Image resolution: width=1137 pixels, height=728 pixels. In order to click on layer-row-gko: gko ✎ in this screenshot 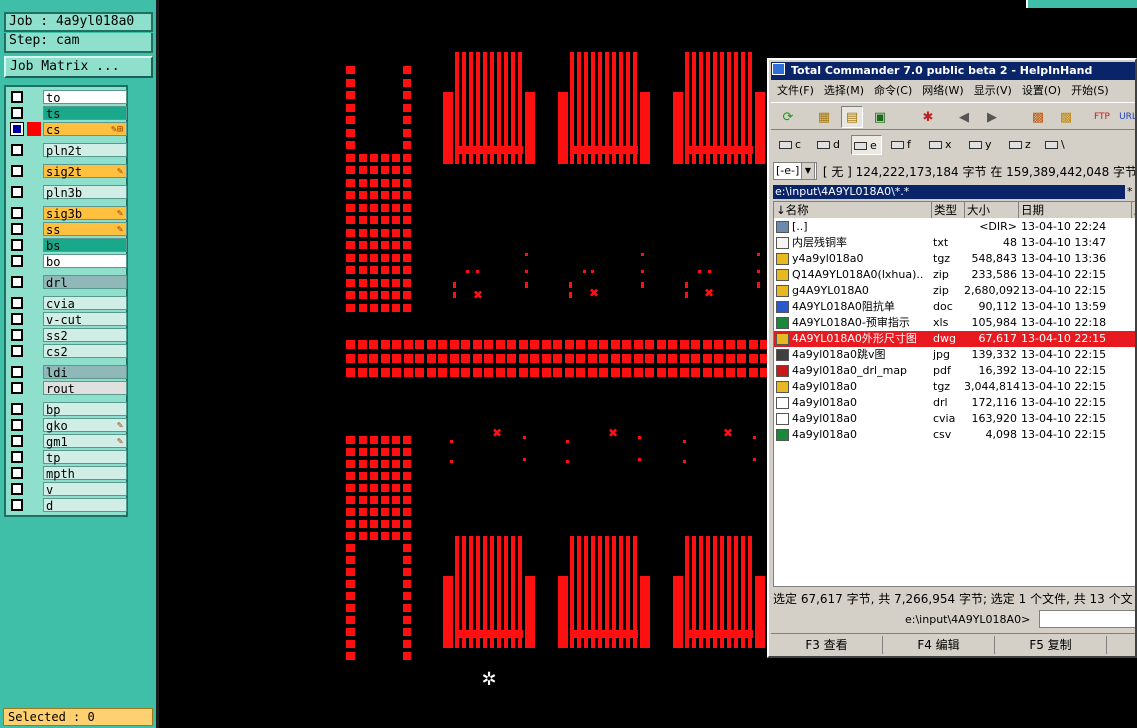, I will do `click(68, 425)`.